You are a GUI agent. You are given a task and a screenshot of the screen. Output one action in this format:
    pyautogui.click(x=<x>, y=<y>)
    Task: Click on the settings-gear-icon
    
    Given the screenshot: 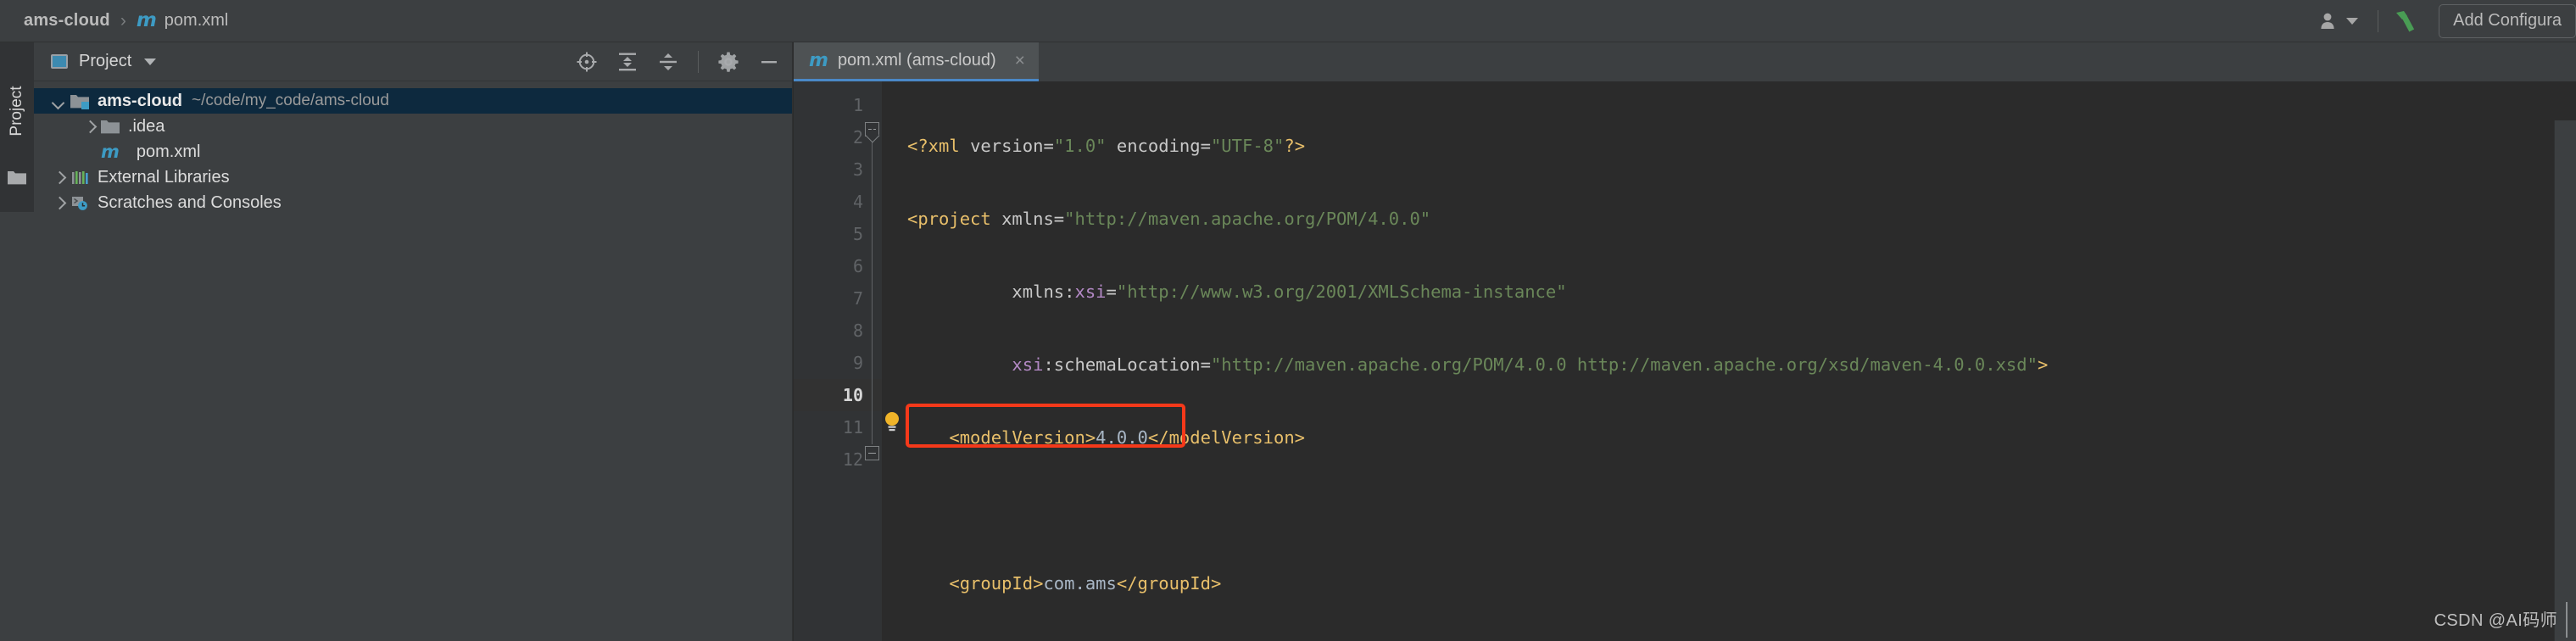 What is the action you would take?
    pyautogui.click(x=728, y=62)
    